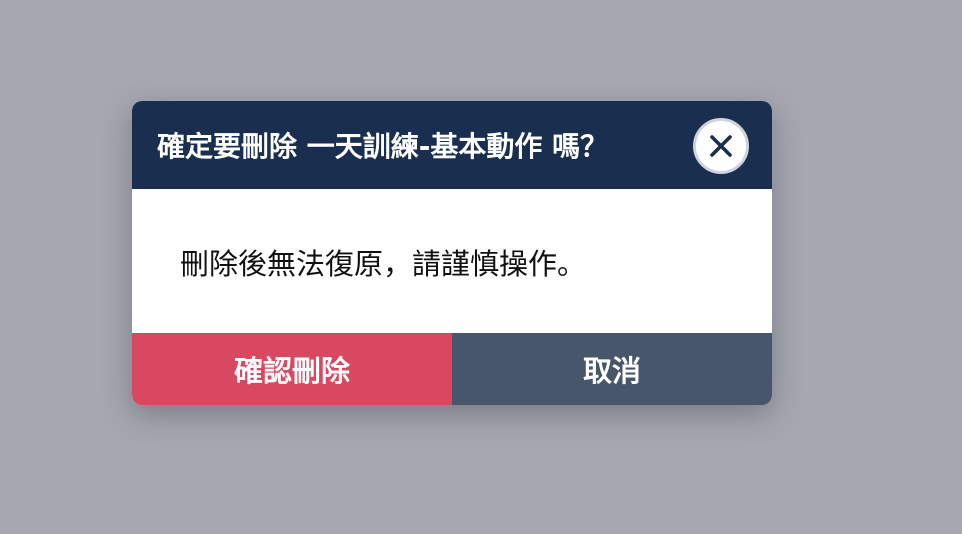  I want to click on close-button, so click(721, 146).